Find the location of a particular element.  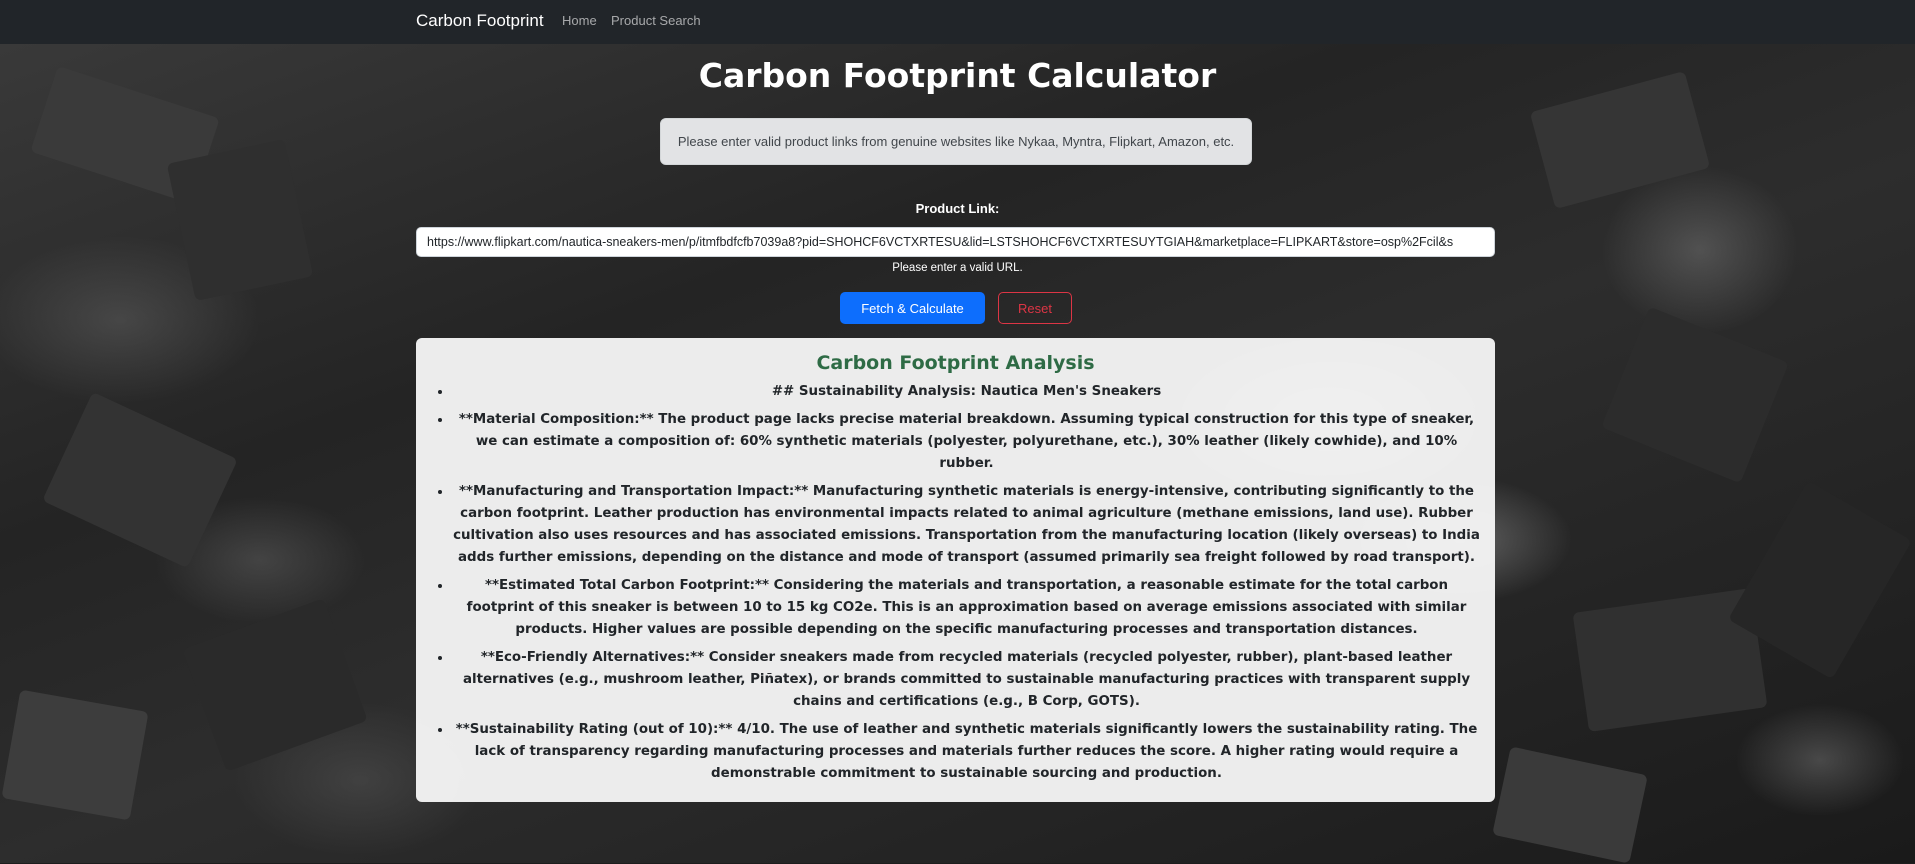

fetch-calculate-button: Fetch & Calculate is located at coordinates (912, 308).